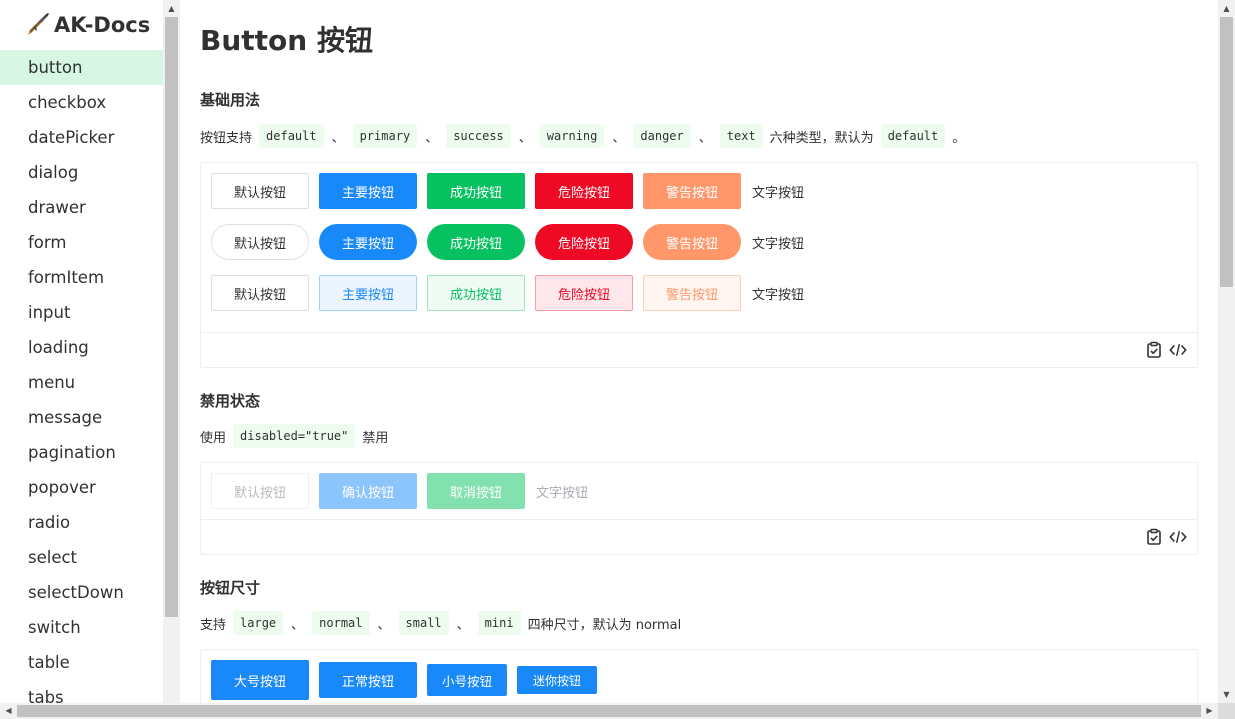 This screenshot has width=1235, height=719. I want to click on normal-button: 正常按钮, so click(368, 680).